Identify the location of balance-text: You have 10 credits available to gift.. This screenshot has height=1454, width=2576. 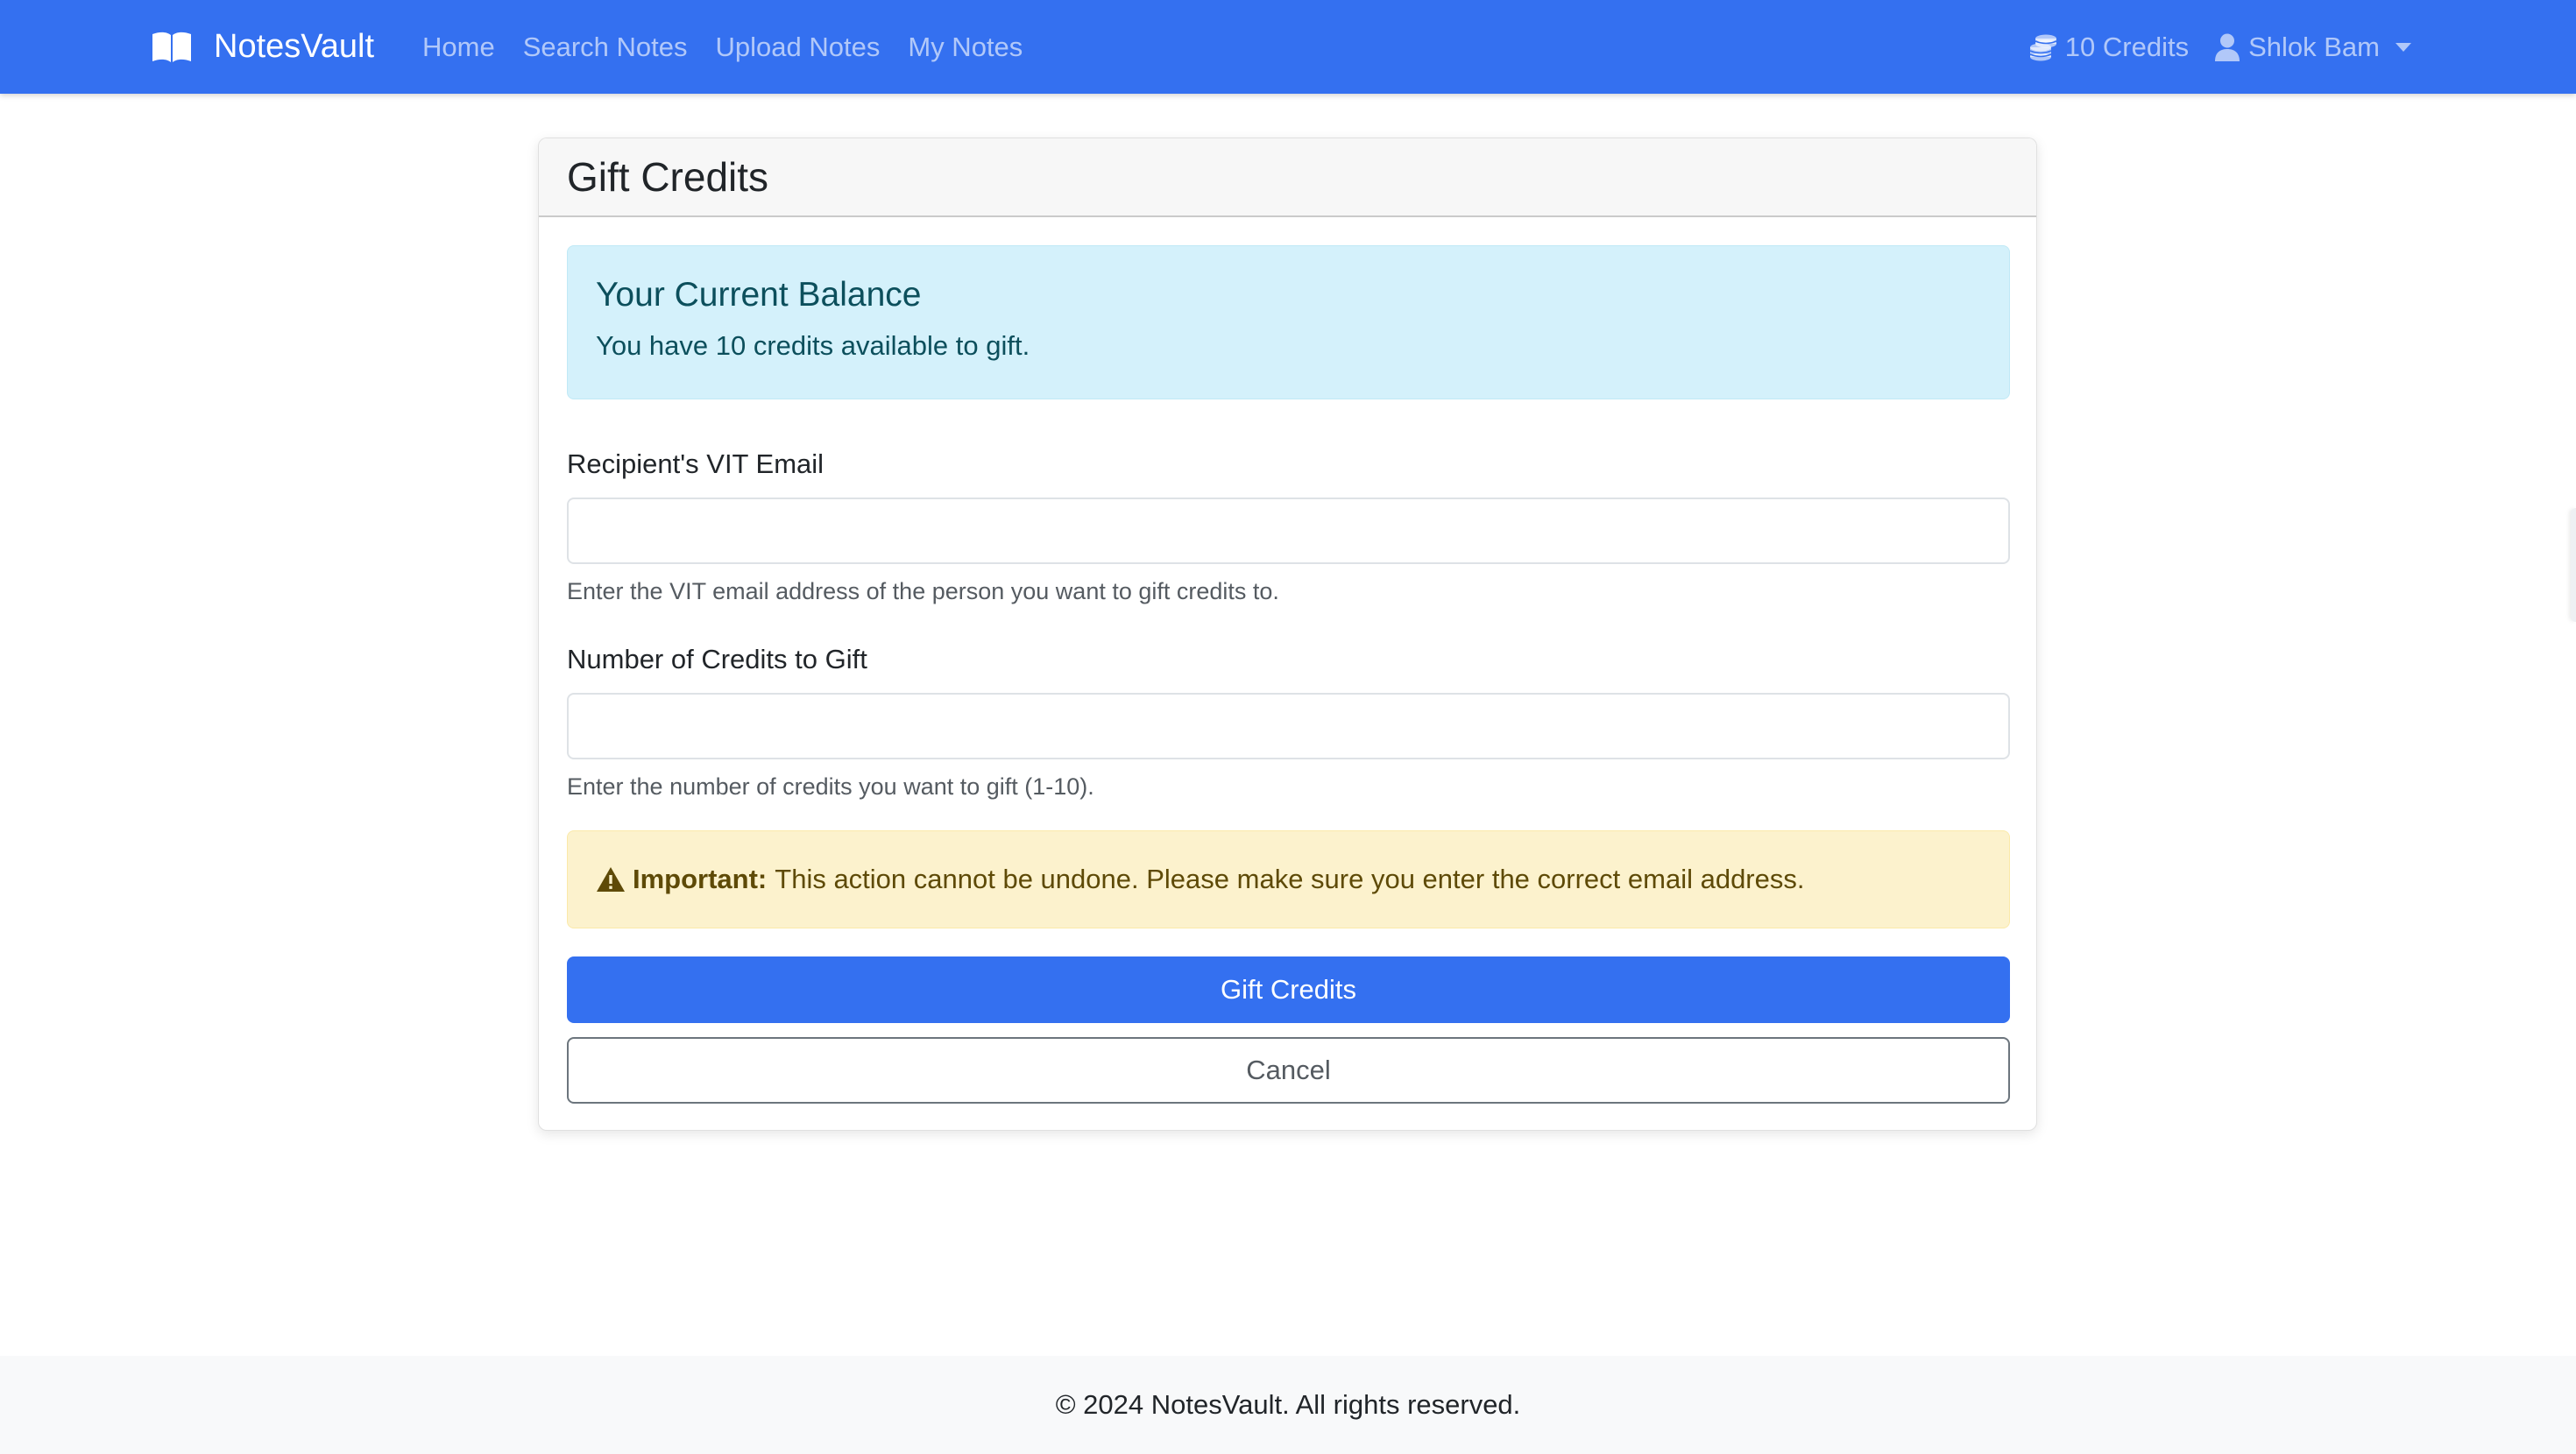
(813, 345).